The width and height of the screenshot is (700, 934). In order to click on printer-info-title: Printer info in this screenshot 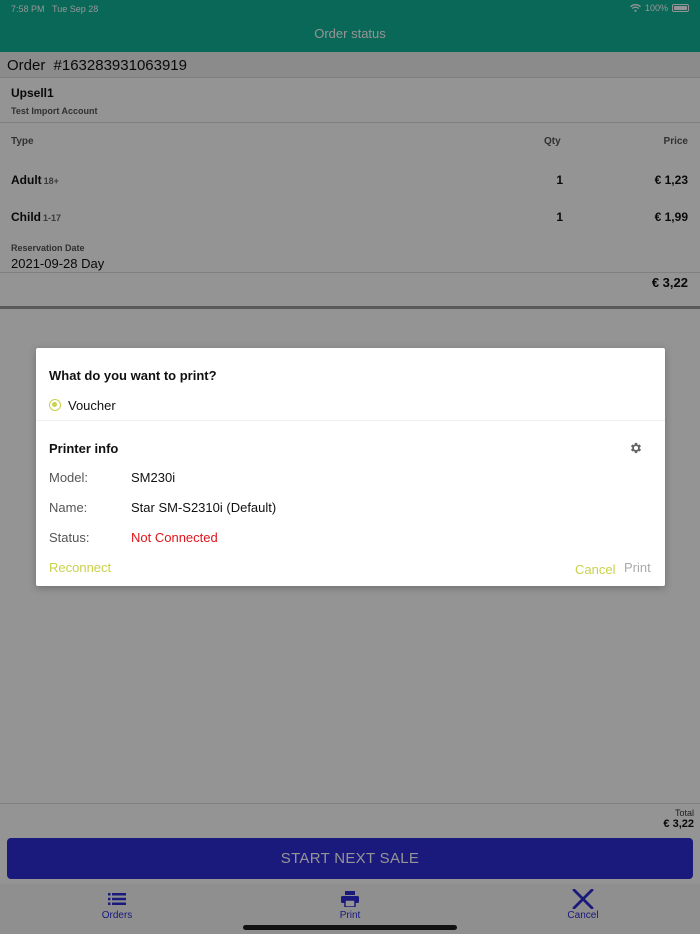, I will do `click(84, 448)`.